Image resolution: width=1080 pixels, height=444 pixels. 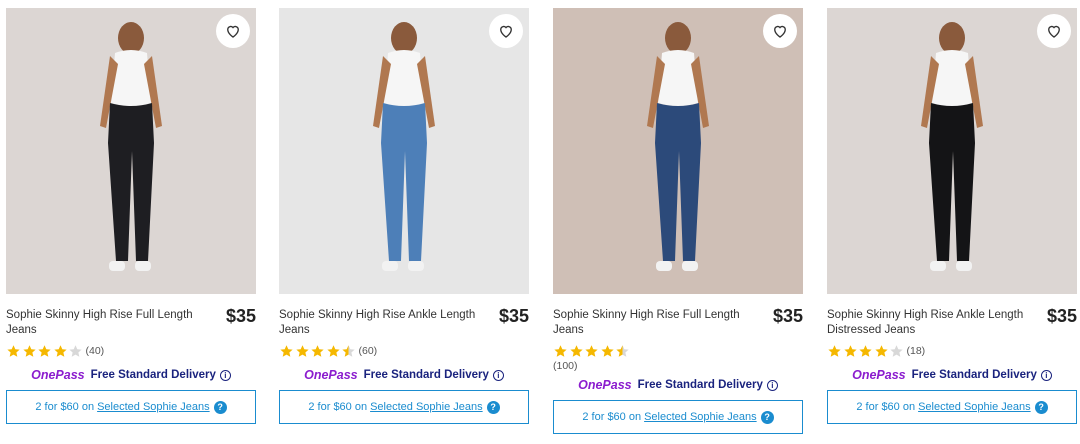 What do you see at coordinates (404, 351) in the screenshot?
I see `rating: (60)` at bounding box center [404, 351].